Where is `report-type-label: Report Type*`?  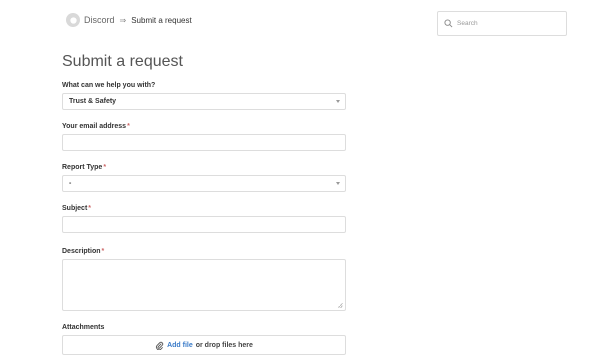 report-type-label: Report Type* is located at coordinates (84, 167).